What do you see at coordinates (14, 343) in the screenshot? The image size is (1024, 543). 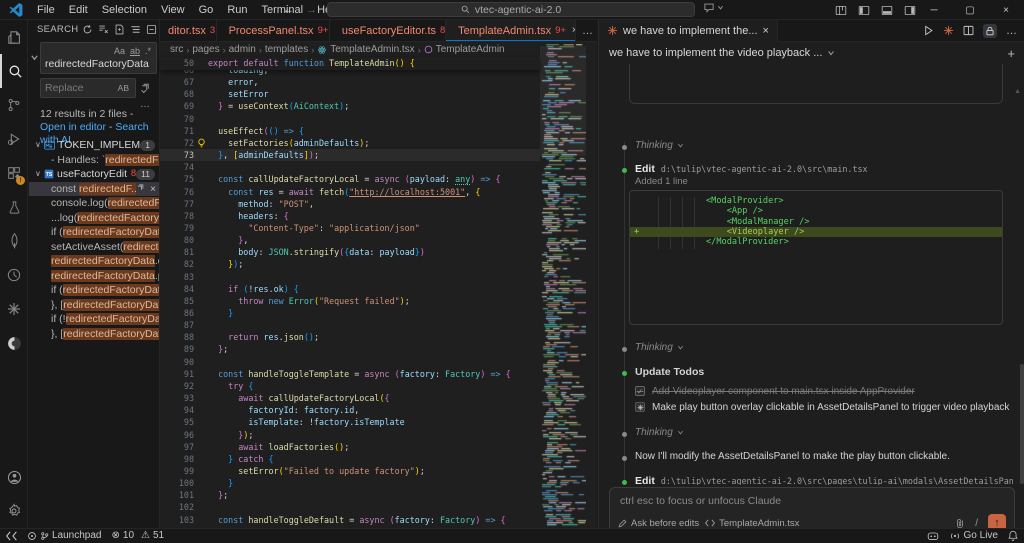 I see `sidebar-item-assistant` at bounding box center [14, 343].